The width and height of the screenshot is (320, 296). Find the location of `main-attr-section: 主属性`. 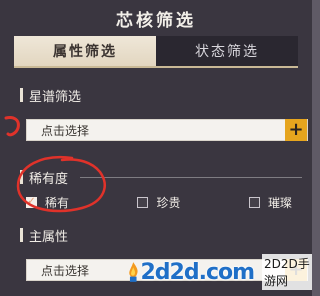

main-attr-section: 主属性 is located at coordinates (161, 235).